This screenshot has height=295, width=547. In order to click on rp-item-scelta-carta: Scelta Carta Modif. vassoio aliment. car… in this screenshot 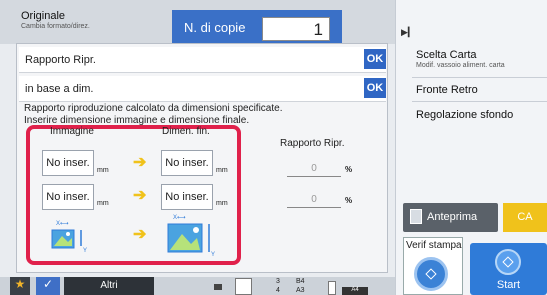, I will do `click(479, 62)`.